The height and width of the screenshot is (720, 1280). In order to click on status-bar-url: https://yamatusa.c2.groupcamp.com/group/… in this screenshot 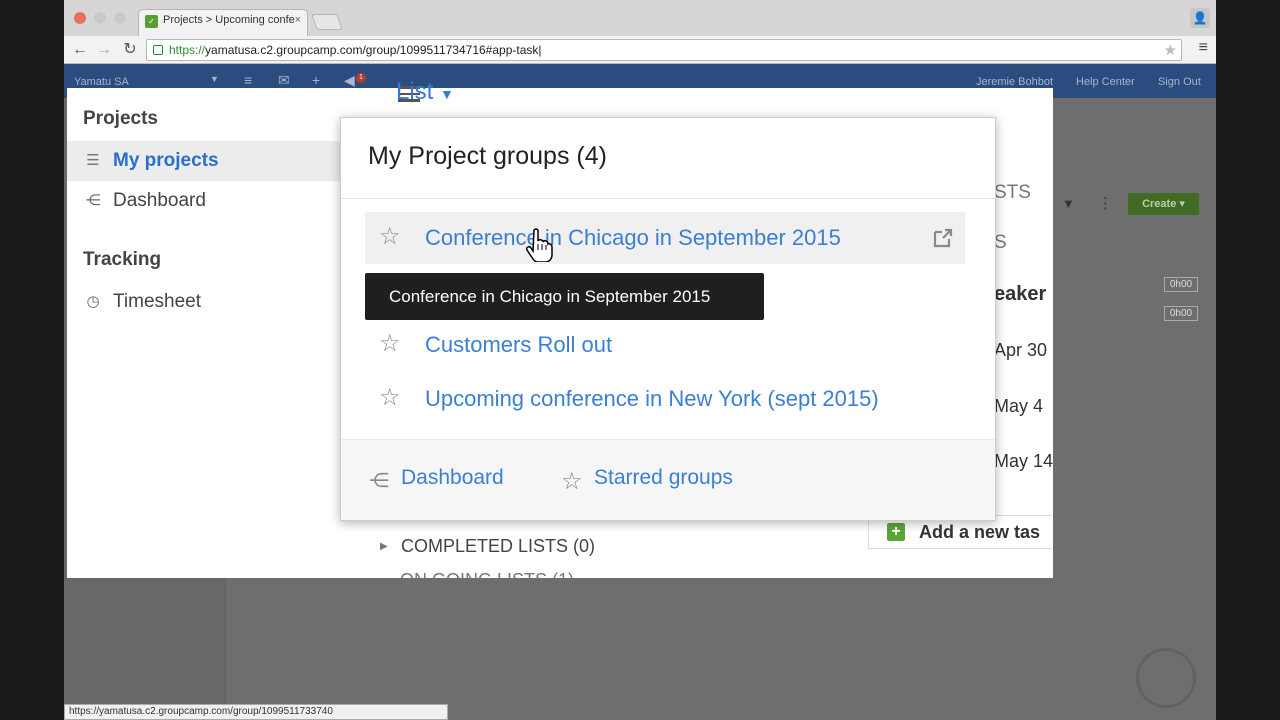, I will do `click(256, 712)`.